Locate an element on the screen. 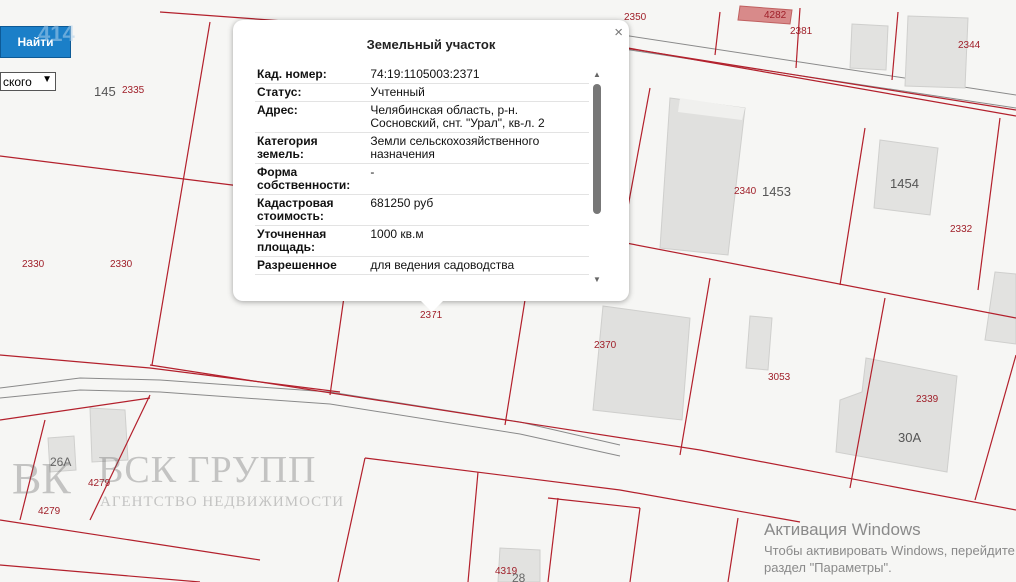 The width and height of the screenshot is (1016, 582). scrollbar-thumb is located at coordinates (597, 149).